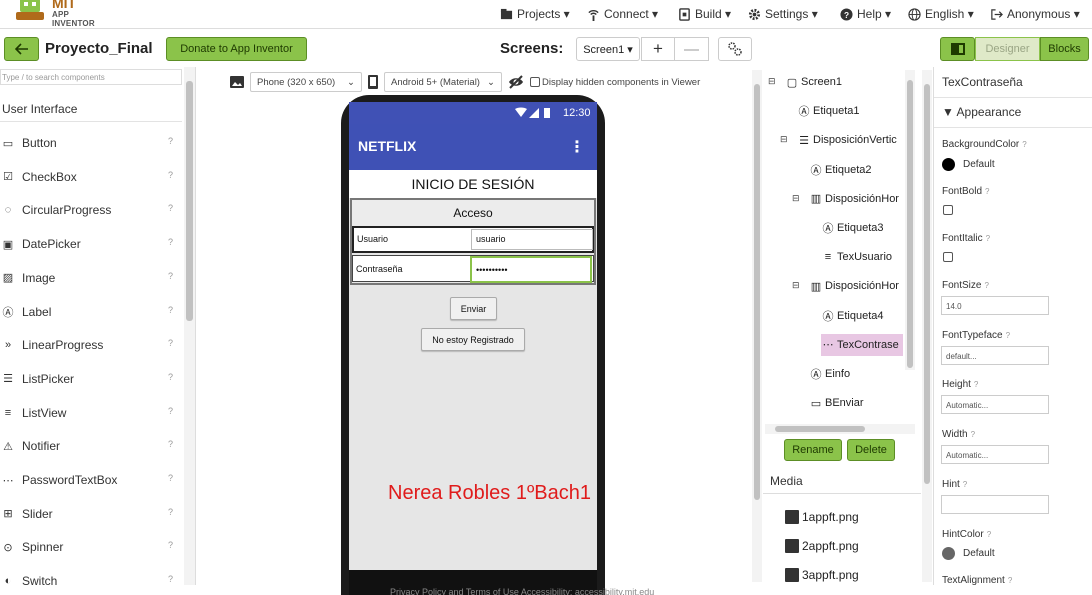 This screenshot has width=1092, height=595. What do you see at coordinates (91, 379) in the screenshot?
I see `palette-item-listpicker: ☰ ListPicker?` at bounding box center [91, 379].